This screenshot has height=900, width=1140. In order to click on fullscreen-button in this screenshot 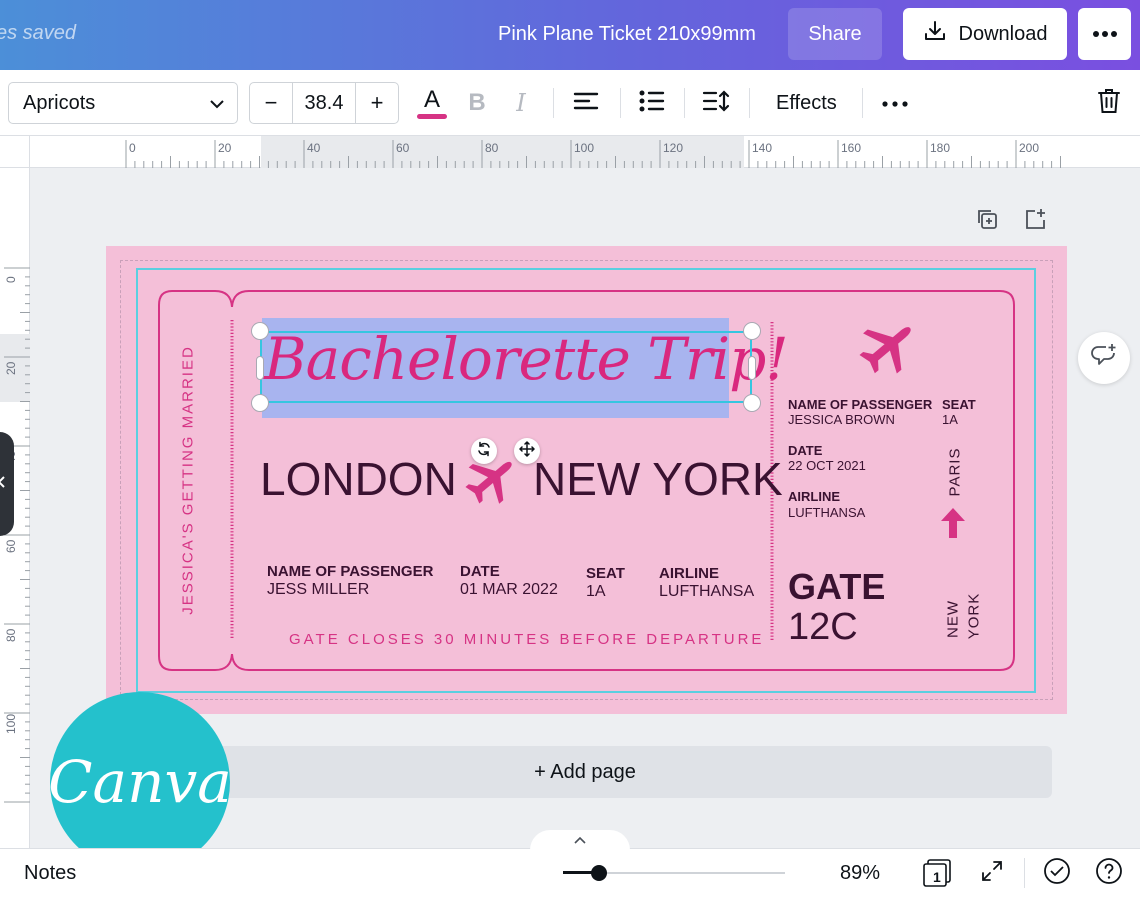, I will do `click(992, 873)`.